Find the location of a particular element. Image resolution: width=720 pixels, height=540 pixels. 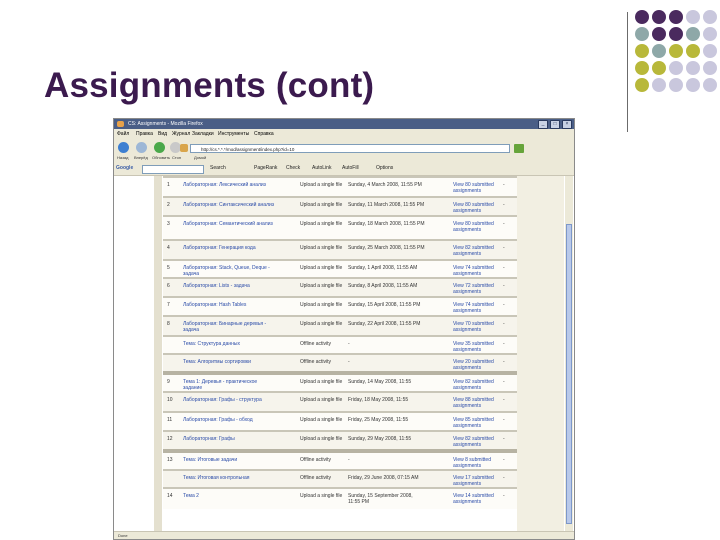

submissions-link: View 14 submitted assignments is located at coordinates (474, 499).